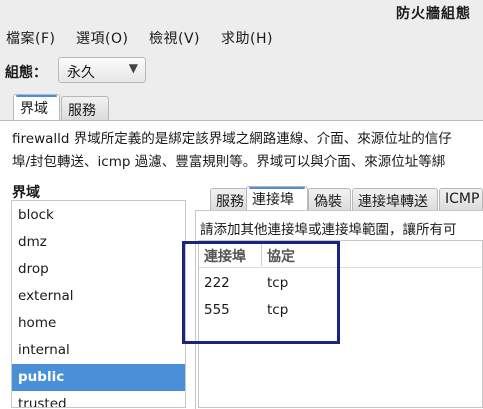 The image size is (483, 409). Describe the element at coordinates (98, 323) in the screenshot. I see `zone-item-home: home` at that location.